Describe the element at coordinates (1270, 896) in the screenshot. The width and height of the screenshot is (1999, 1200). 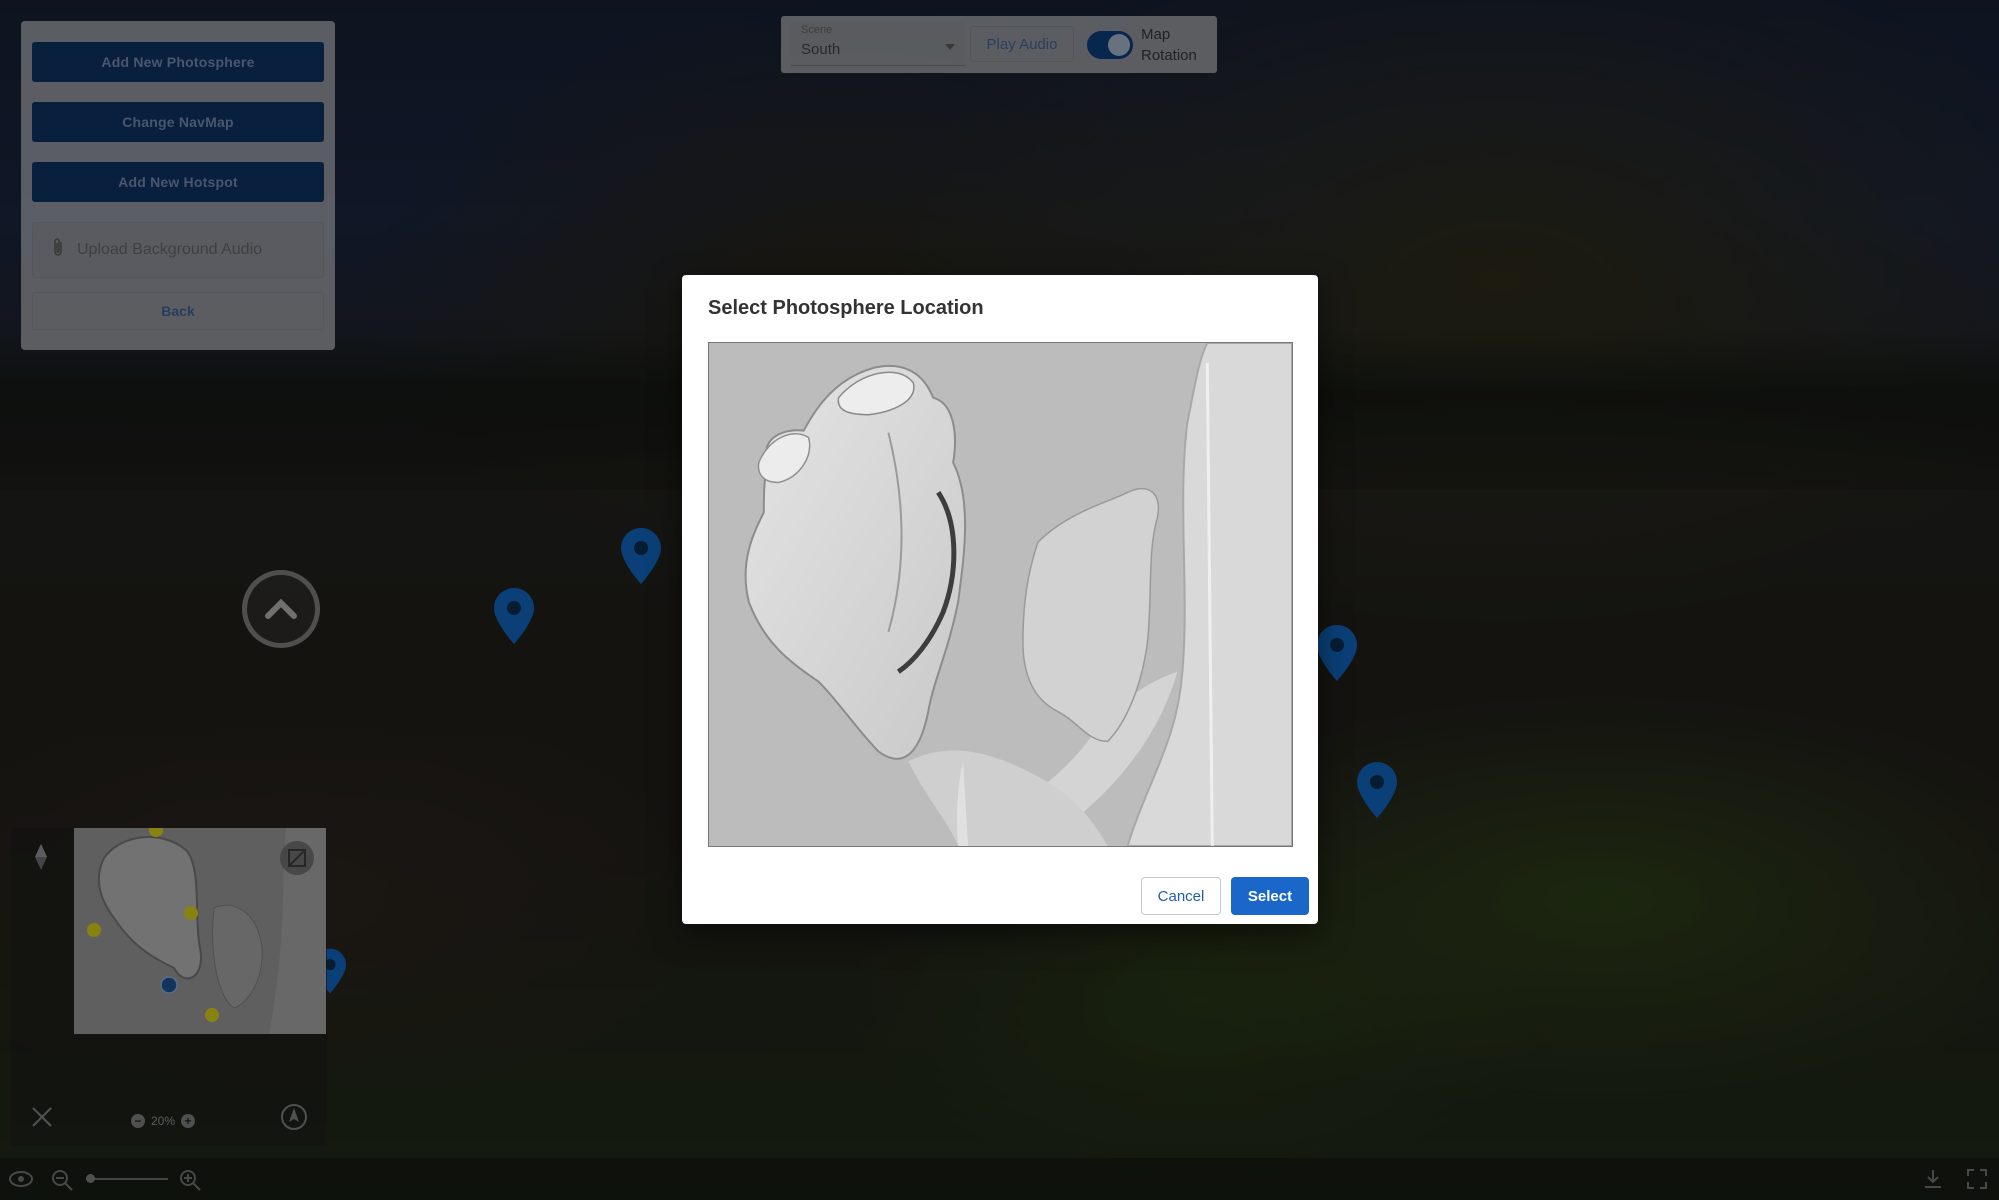
I see `select-button: Select` at that location.